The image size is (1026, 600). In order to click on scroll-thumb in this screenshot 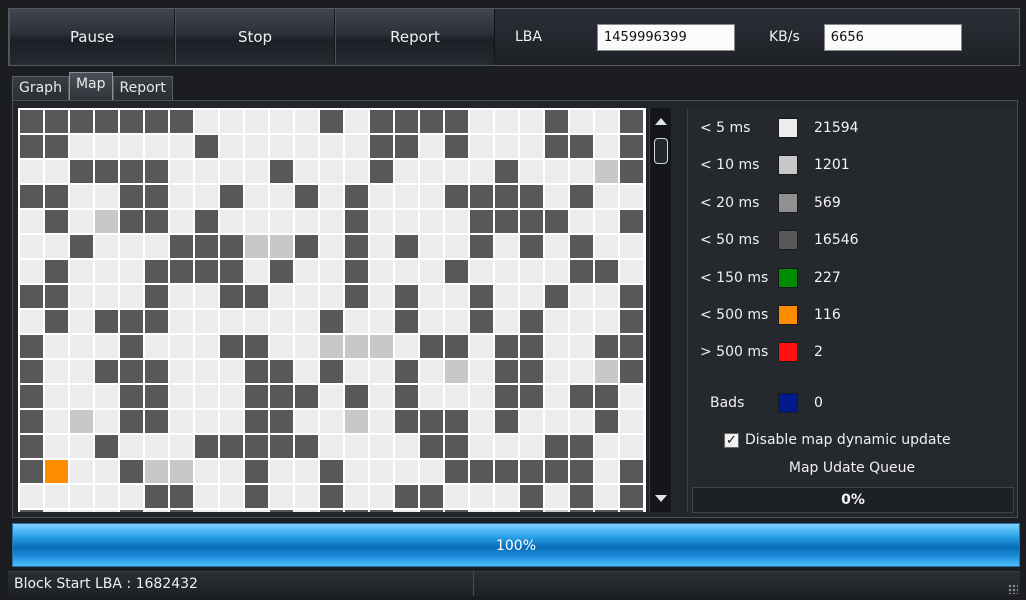, I will do `click(661, 151)`.